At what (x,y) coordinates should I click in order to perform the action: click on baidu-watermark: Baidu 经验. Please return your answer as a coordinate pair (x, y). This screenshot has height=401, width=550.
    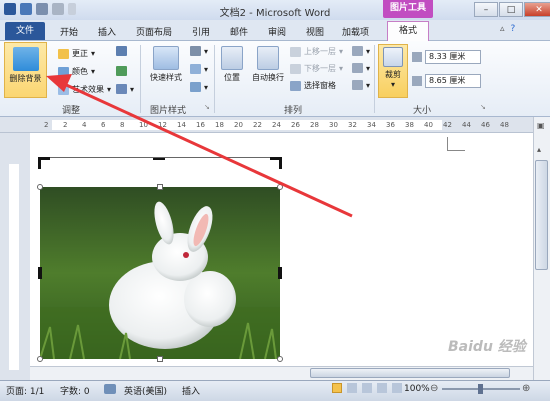
    Looking at the image, I should click on (487, 347).